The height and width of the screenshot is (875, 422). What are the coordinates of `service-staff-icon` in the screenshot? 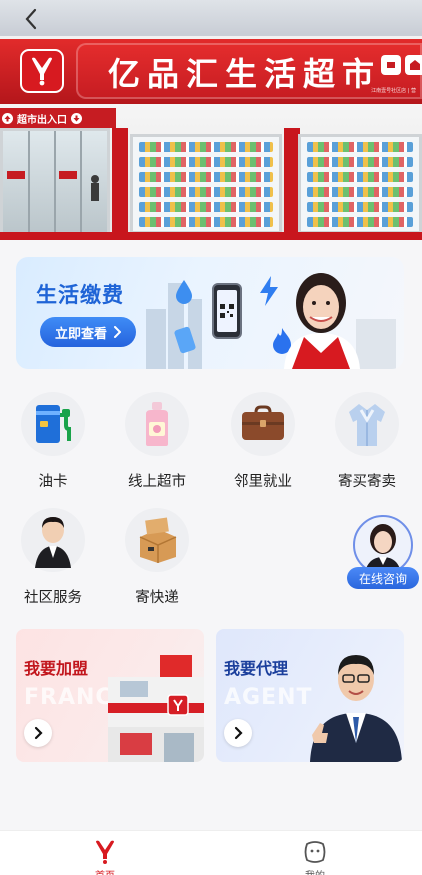 It's located at (53, 540).